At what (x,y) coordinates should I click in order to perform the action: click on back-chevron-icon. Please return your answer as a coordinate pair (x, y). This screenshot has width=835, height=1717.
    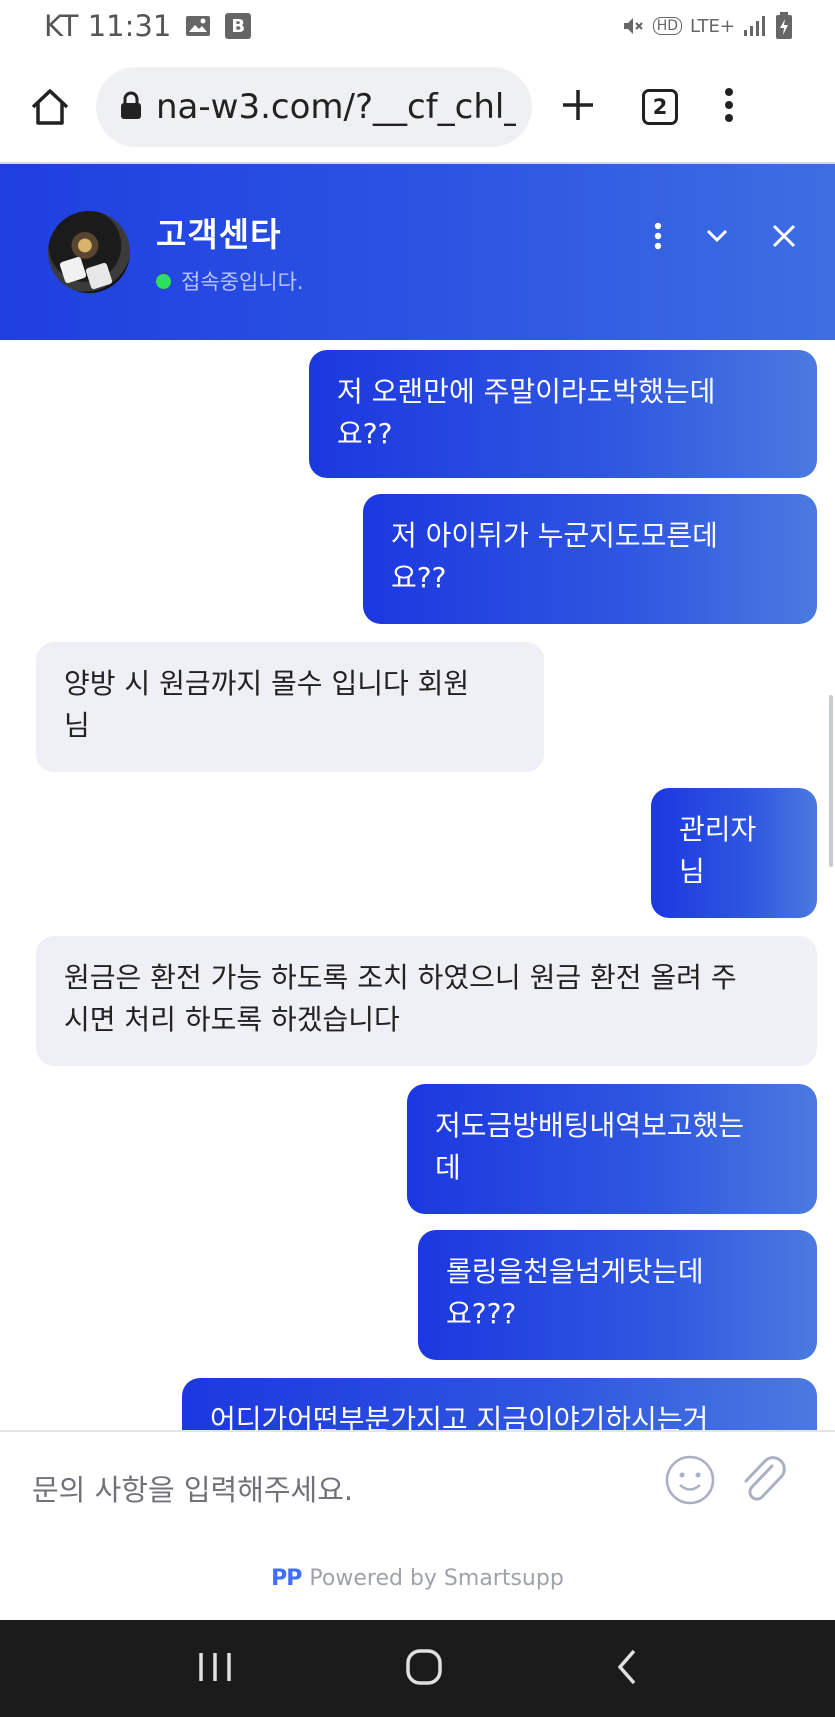
    Looking at the image, I should click on (626, 1666).